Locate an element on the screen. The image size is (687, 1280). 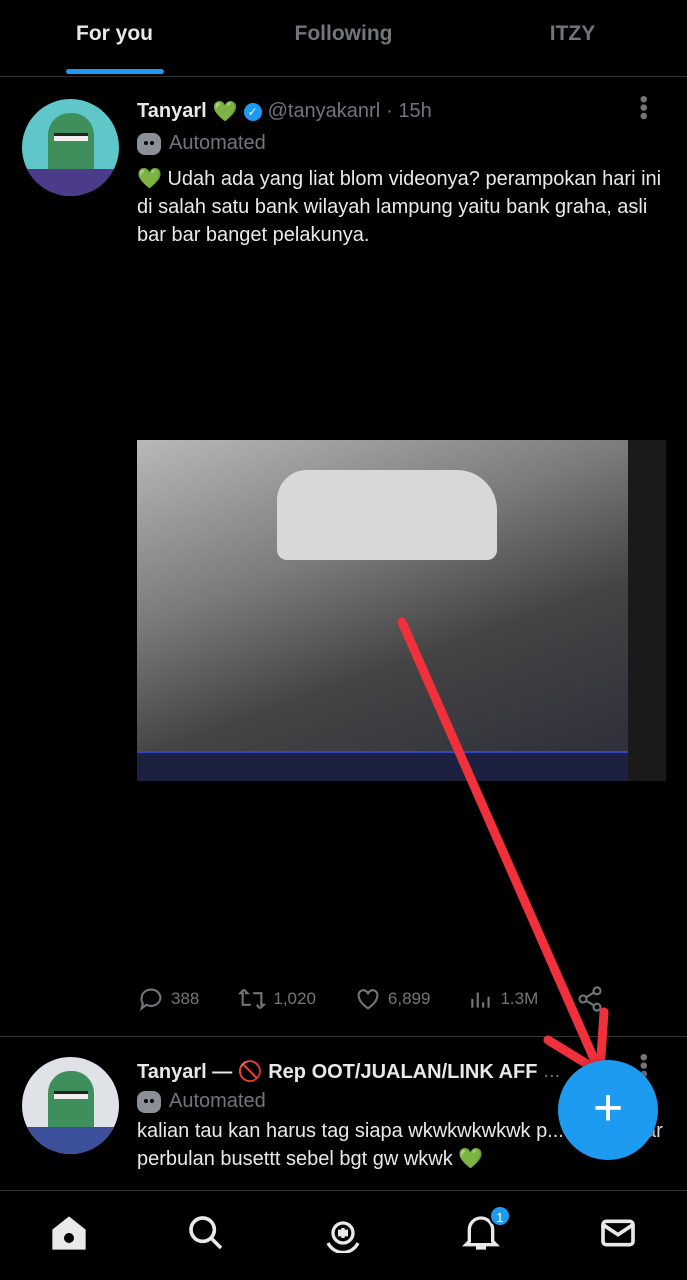
tweet-actions: 388 1,020 6,899 1.3M is located at coordinates (372, 999).